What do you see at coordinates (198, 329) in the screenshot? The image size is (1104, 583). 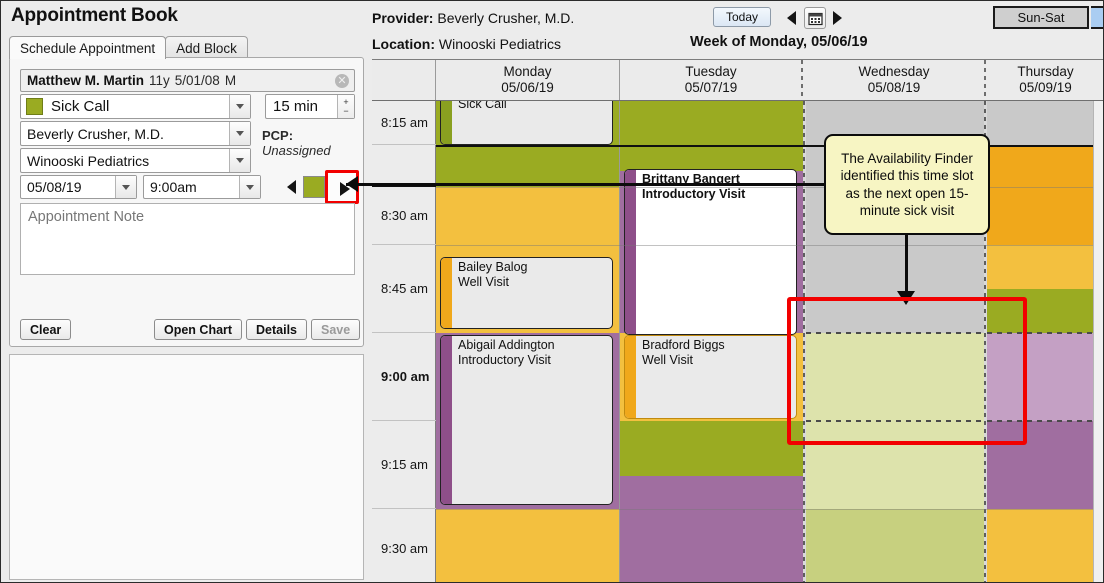 I see `open-chart-button: Open Chart` at bounding box center [198, 329].